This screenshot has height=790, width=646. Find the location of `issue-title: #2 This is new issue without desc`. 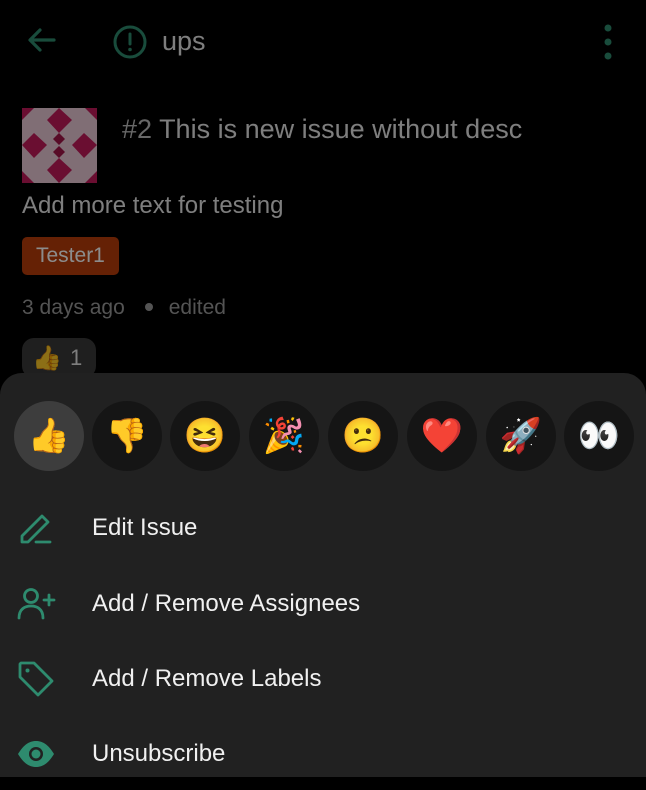

issue-title: #2 This is new issue without desc is located at coordinates (322, 129).